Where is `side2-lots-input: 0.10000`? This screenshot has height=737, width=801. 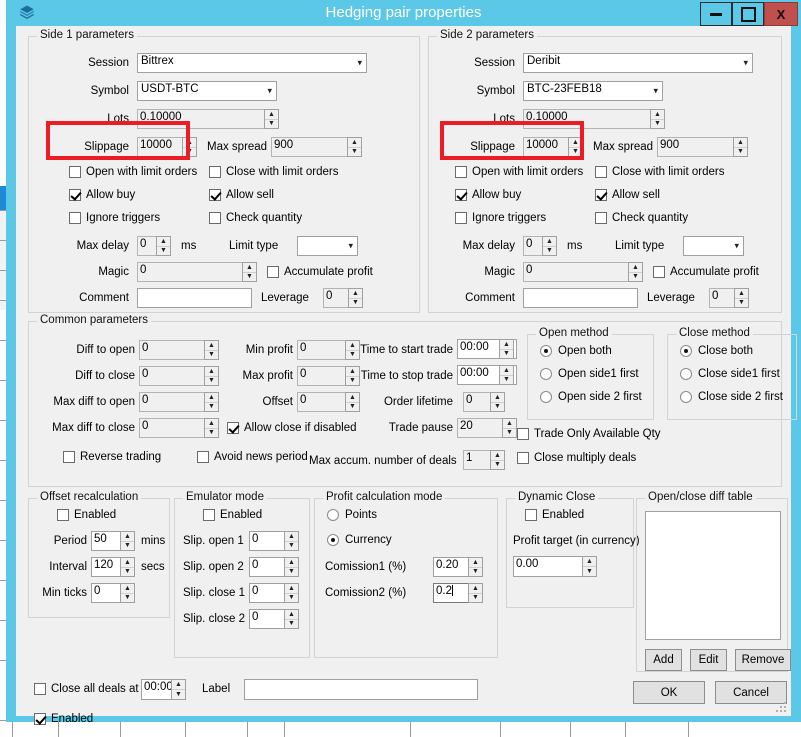 side2-lots-input: 0.10000 is located at coordinates (594, 119).